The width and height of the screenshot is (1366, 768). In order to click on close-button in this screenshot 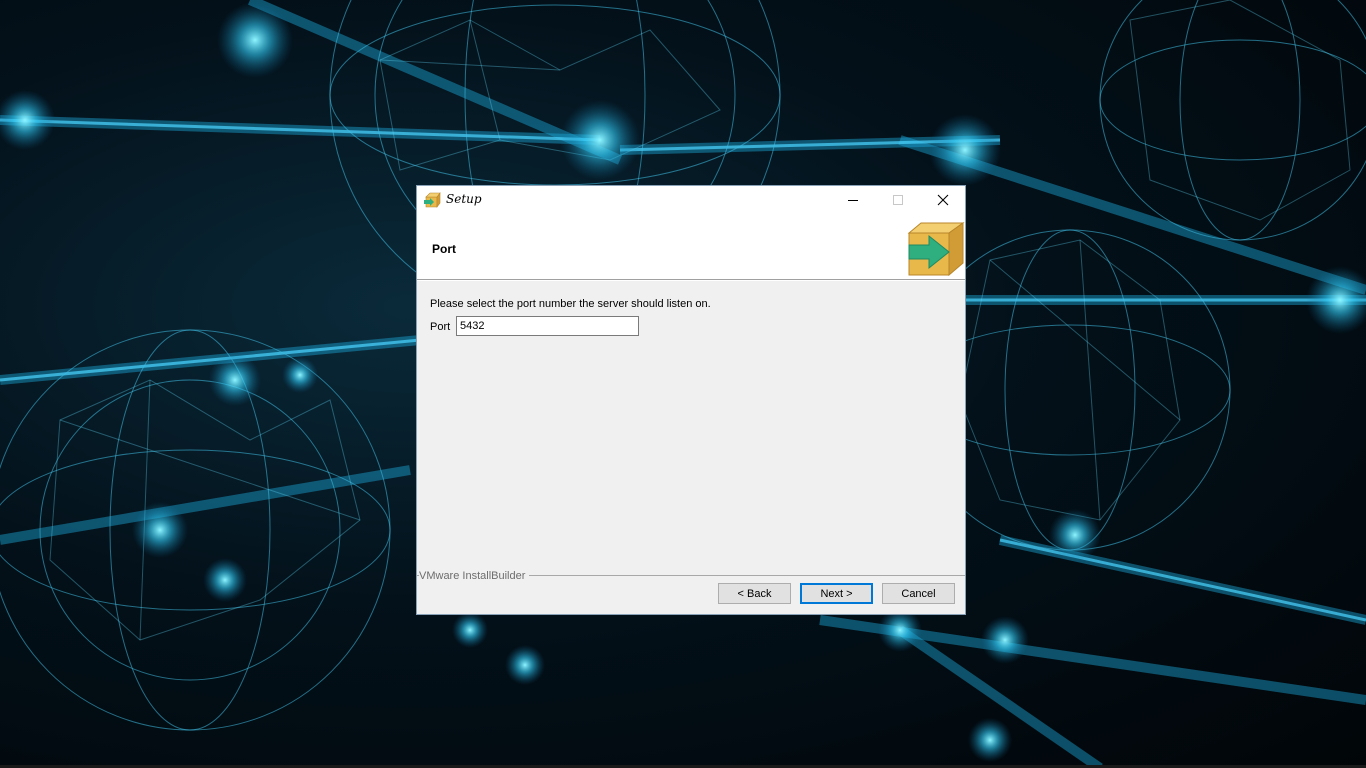, I will do `click(942, 200)`.